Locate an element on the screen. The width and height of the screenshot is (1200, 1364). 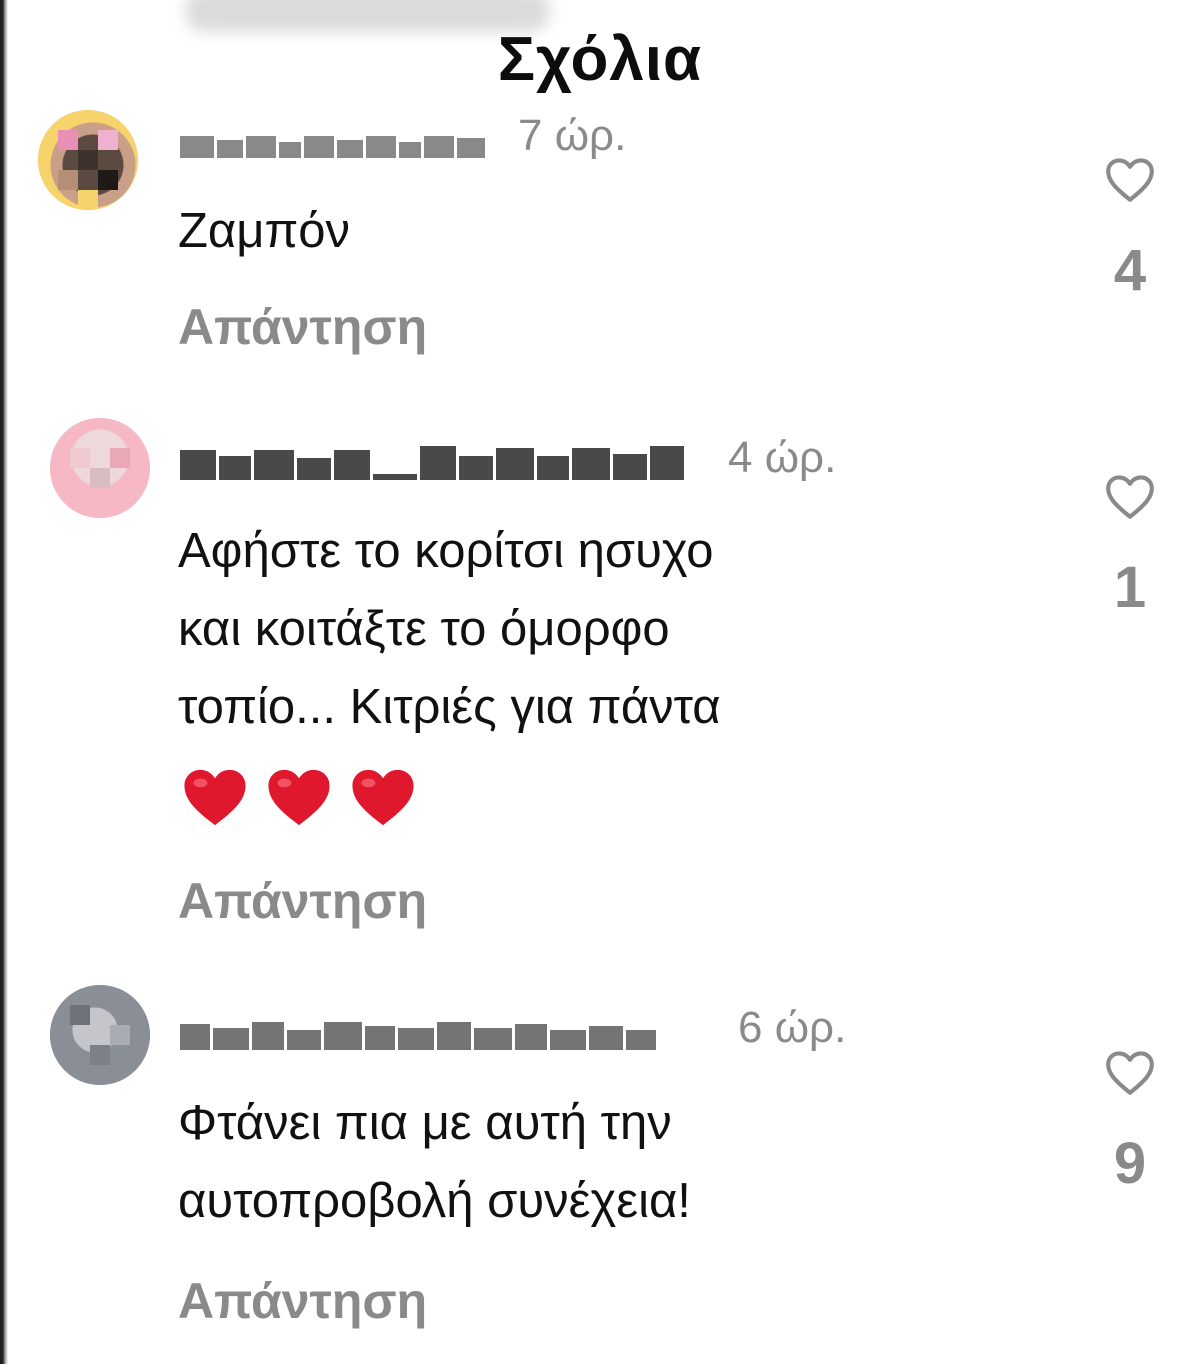
like-count: 4 is located at coordinates (1130, 270).